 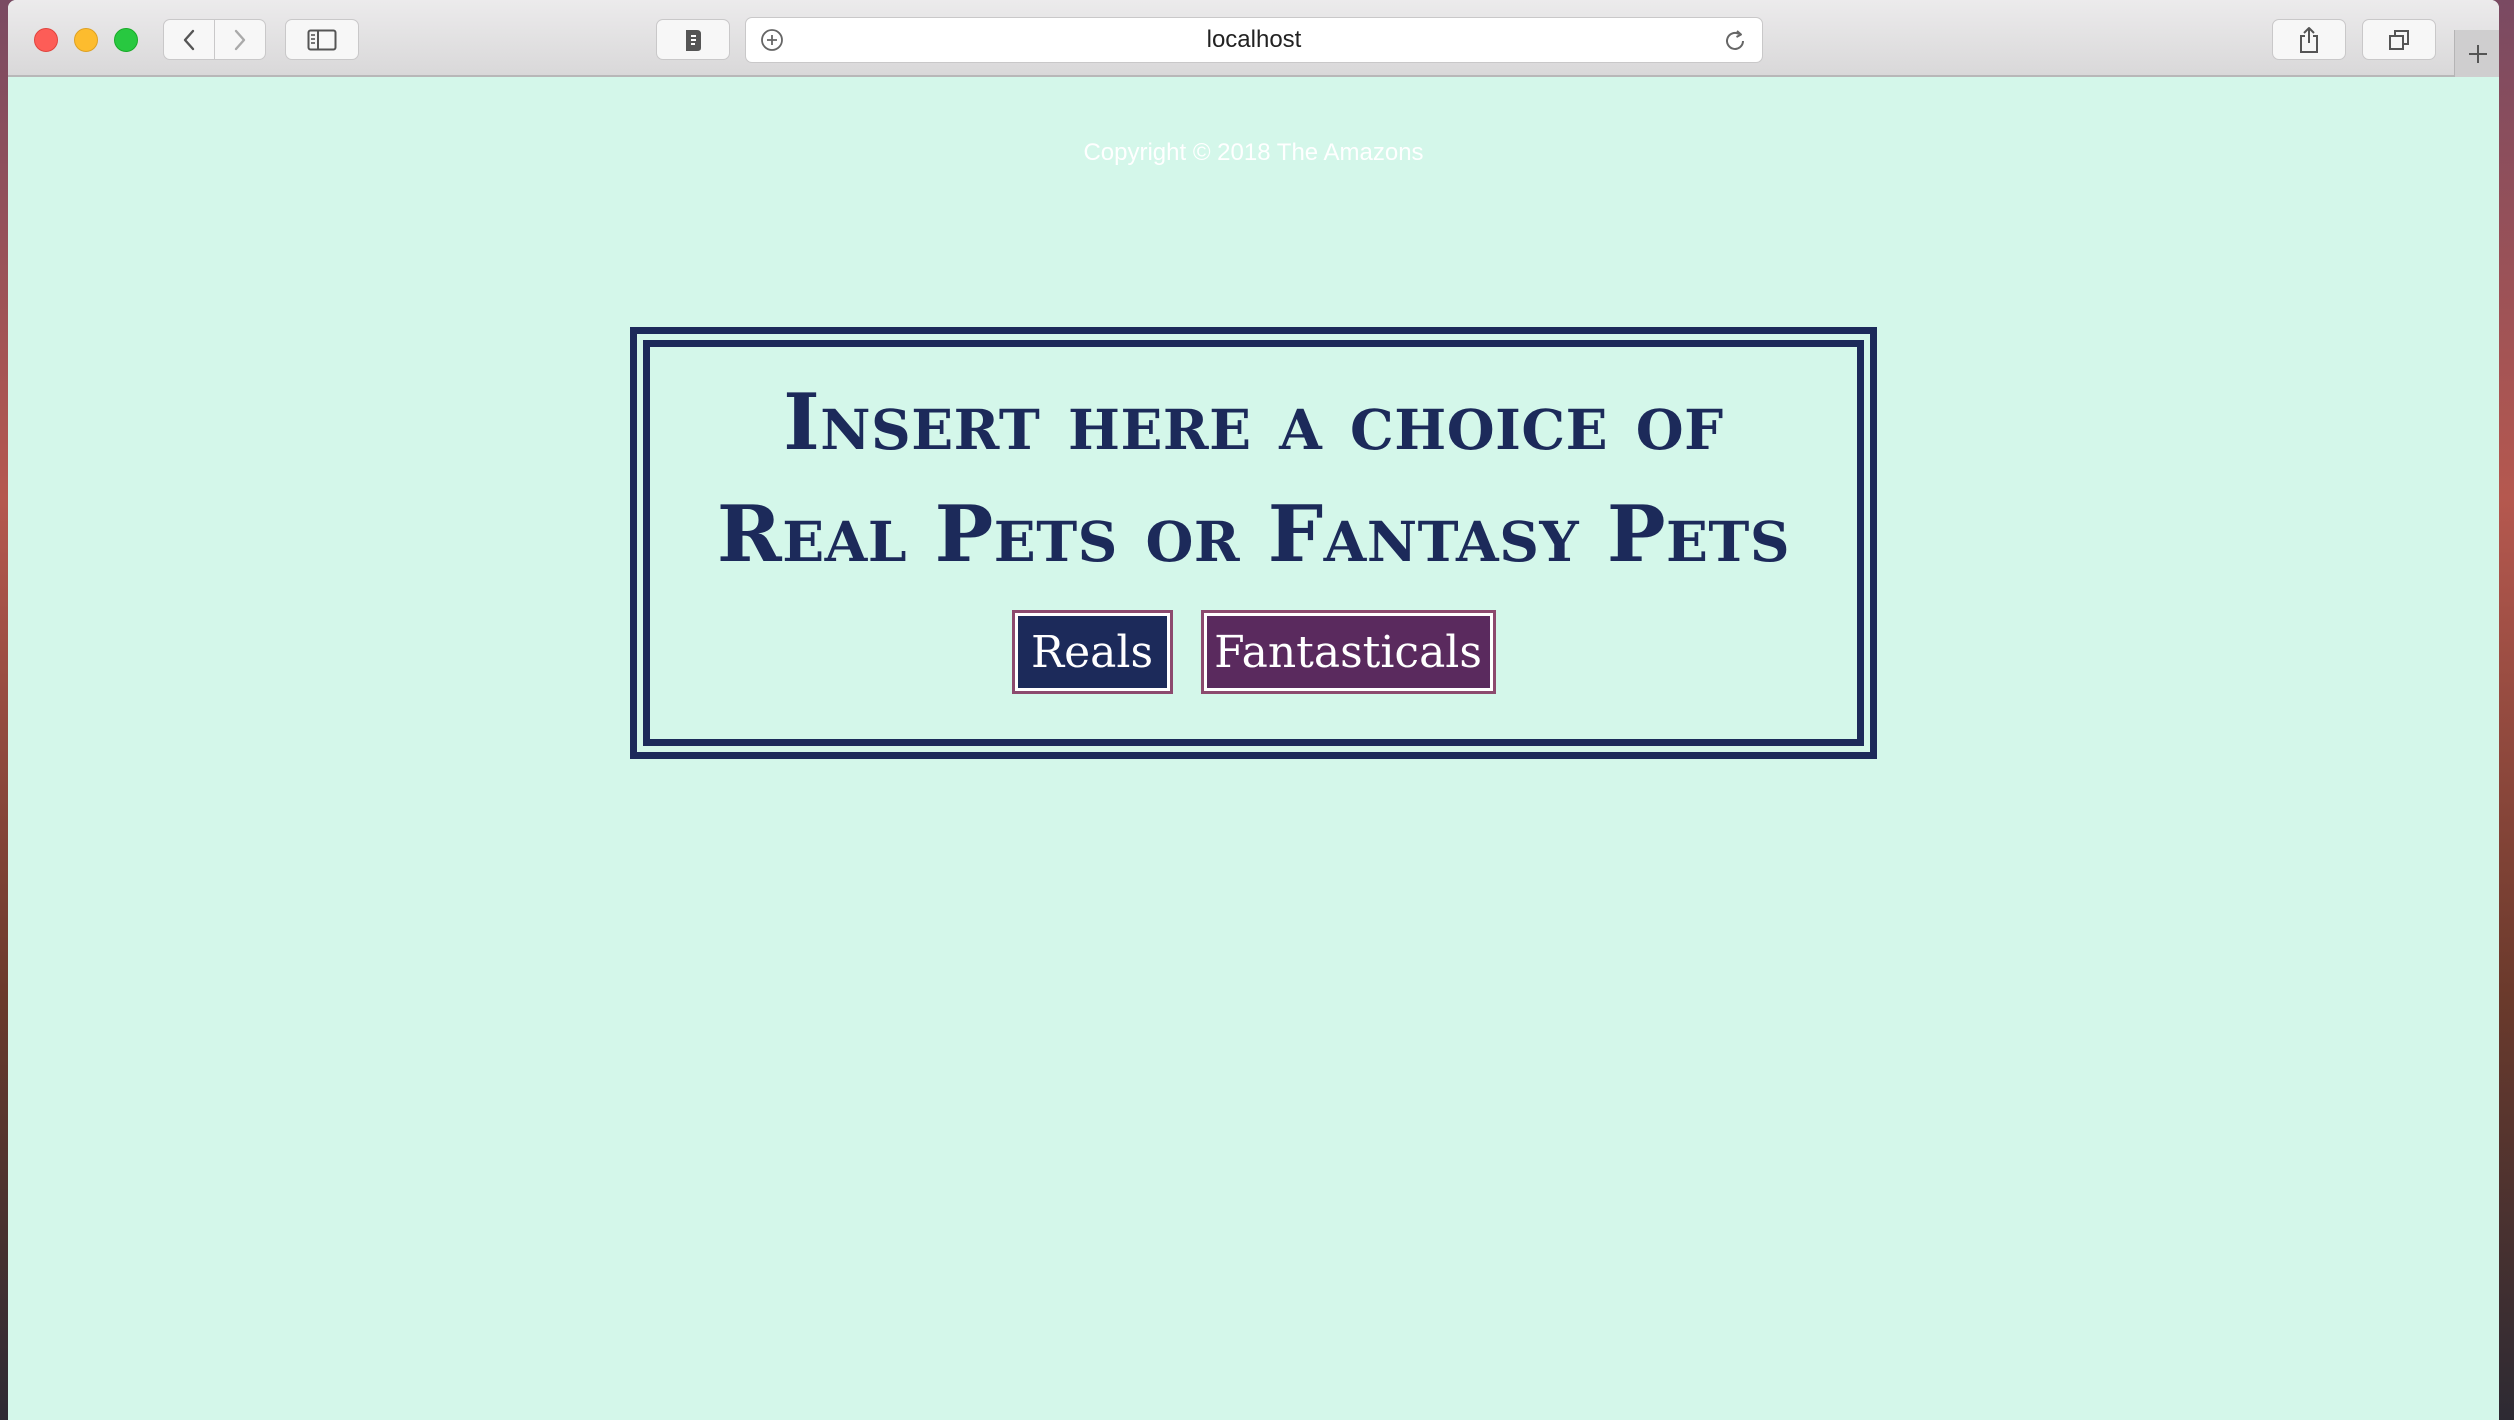 I want to click on tab-overview-button, so click(x=2399, y=39).